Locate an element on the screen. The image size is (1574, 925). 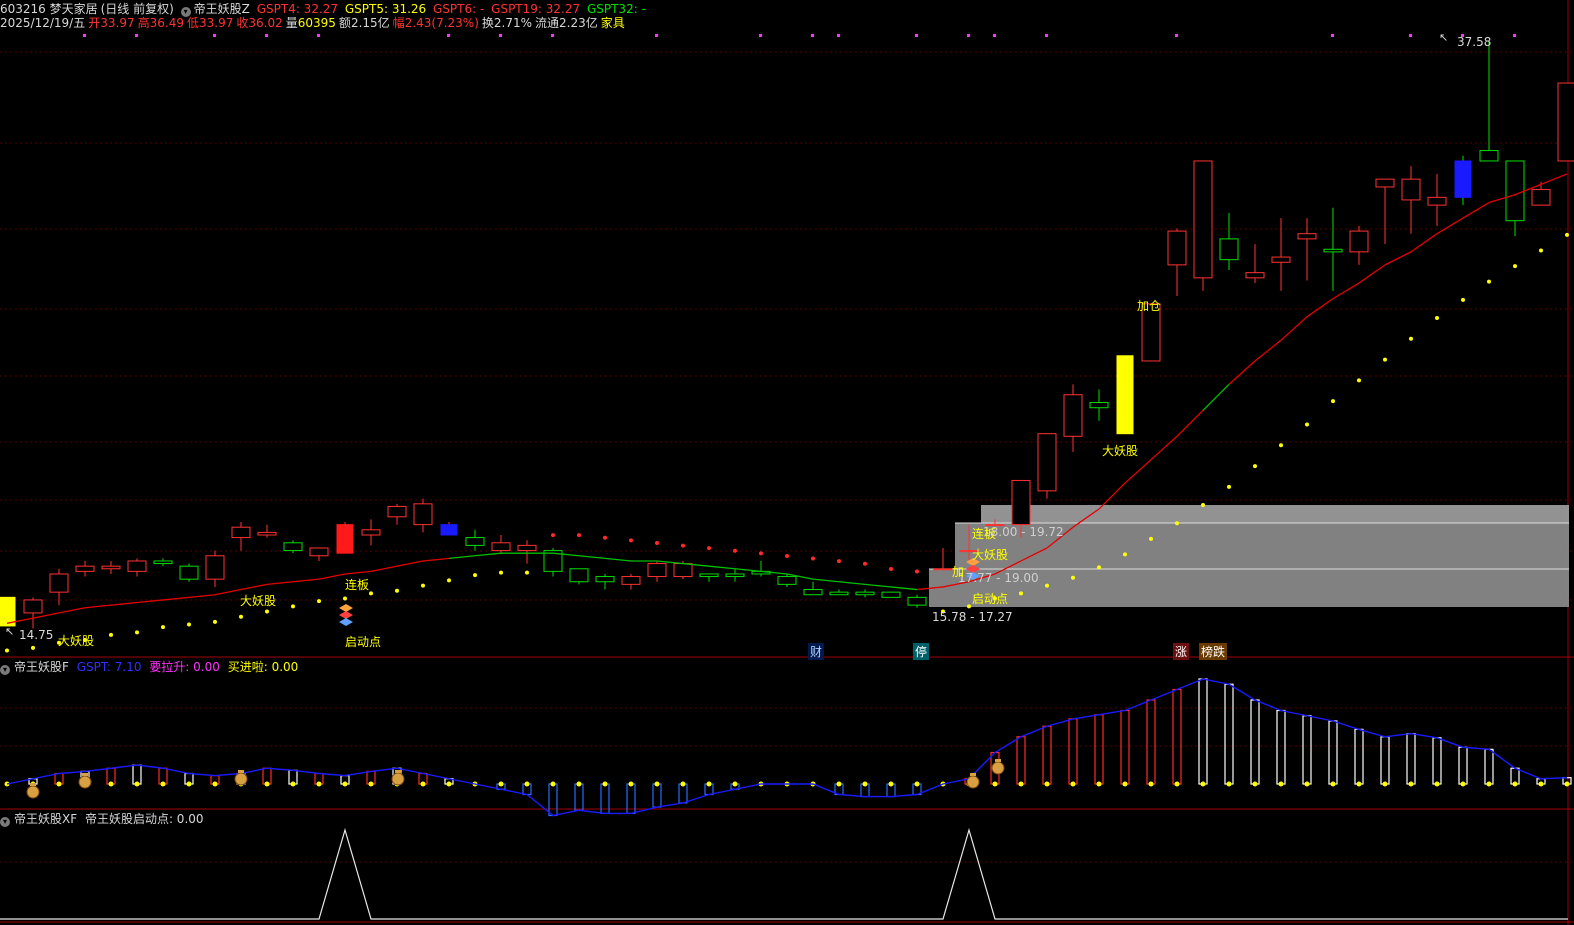
sub2-header: ▾ 帝王妖股XF 帝王妖股启动点: 0.00 is located at coordinates (104, 819).